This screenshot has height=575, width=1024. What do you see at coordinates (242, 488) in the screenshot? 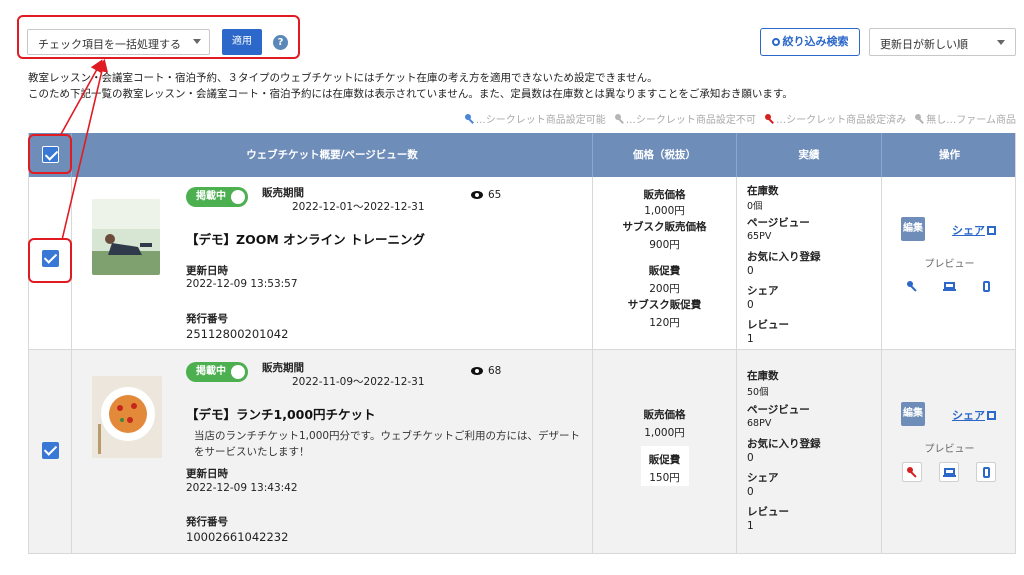
I see `updated-at: 2022-12-09 13:43:42` at bounding box center [242, 488].